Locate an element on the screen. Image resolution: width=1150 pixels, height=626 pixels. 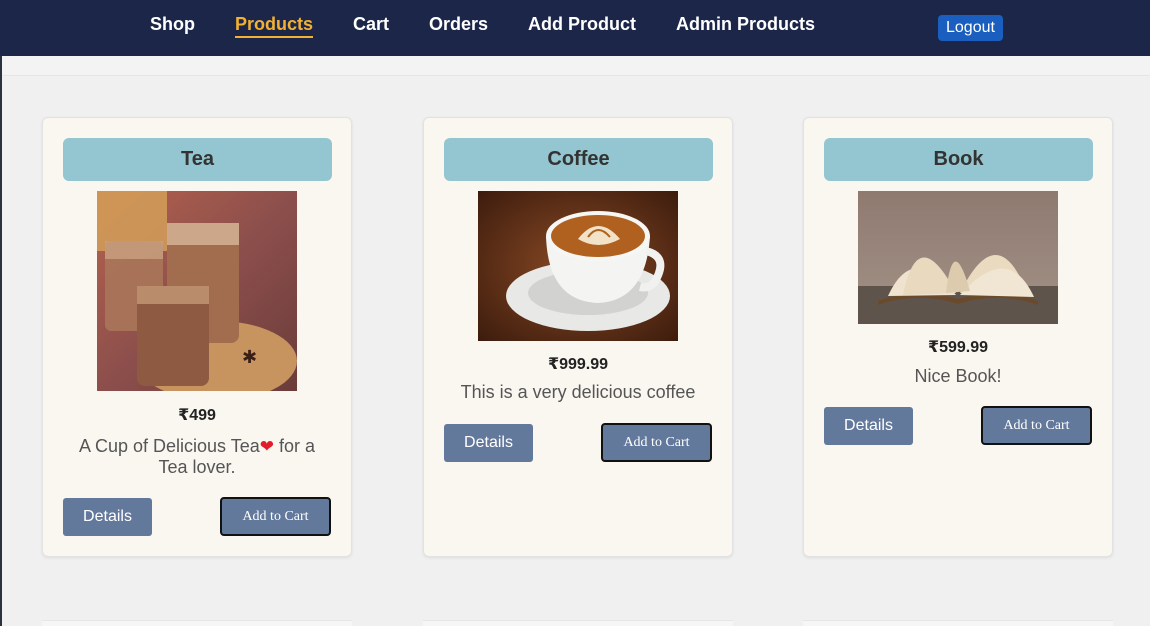
nav-orders: Orders is located at coordinates (458, 24).